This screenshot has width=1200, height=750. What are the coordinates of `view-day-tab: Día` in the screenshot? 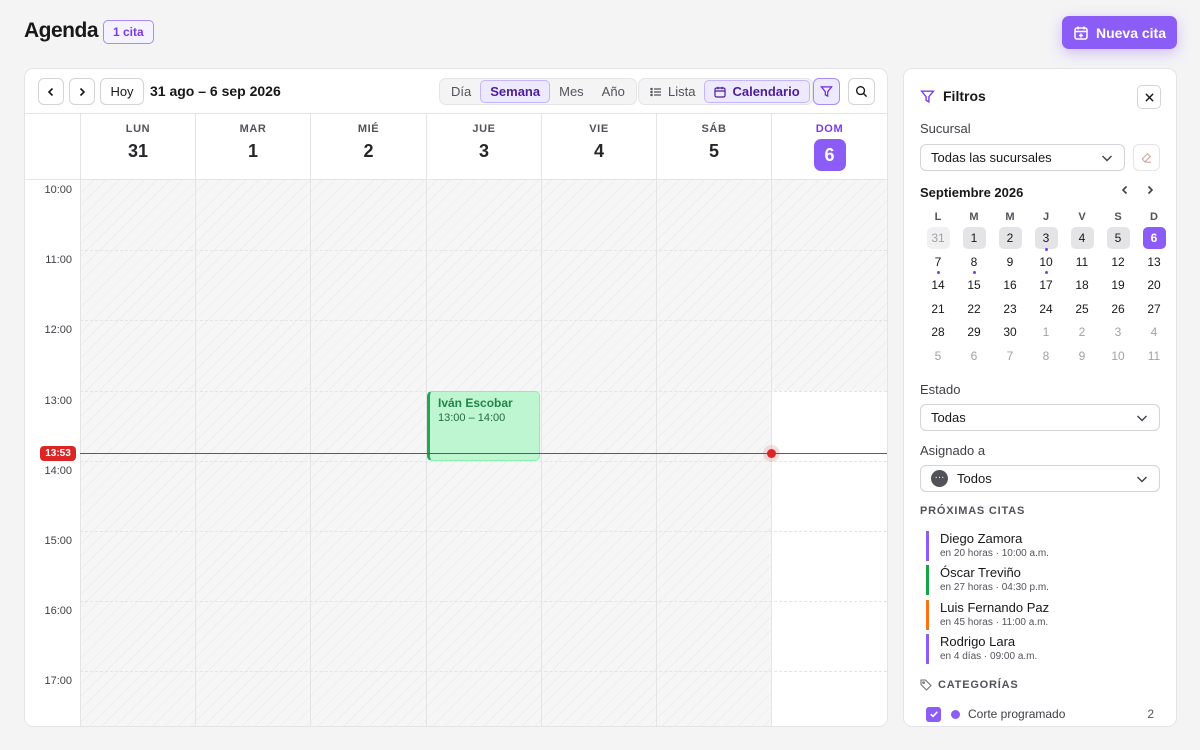 It's located at (461, 91).